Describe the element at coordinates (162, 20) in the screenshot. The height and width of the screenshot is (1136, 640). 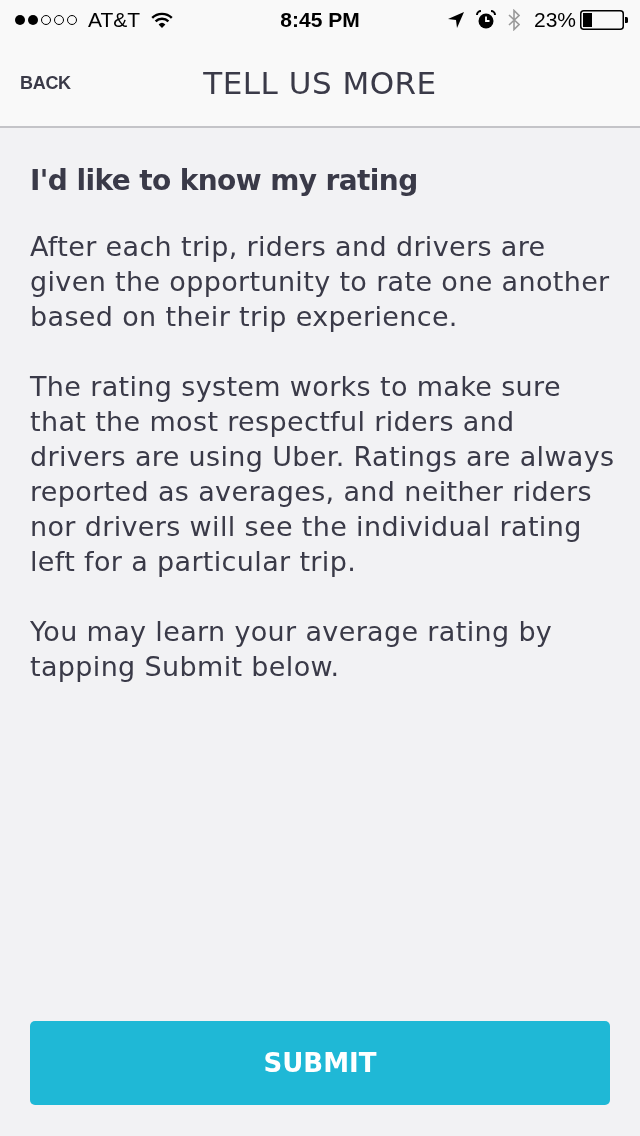
I see `wifi-icon` at that location.